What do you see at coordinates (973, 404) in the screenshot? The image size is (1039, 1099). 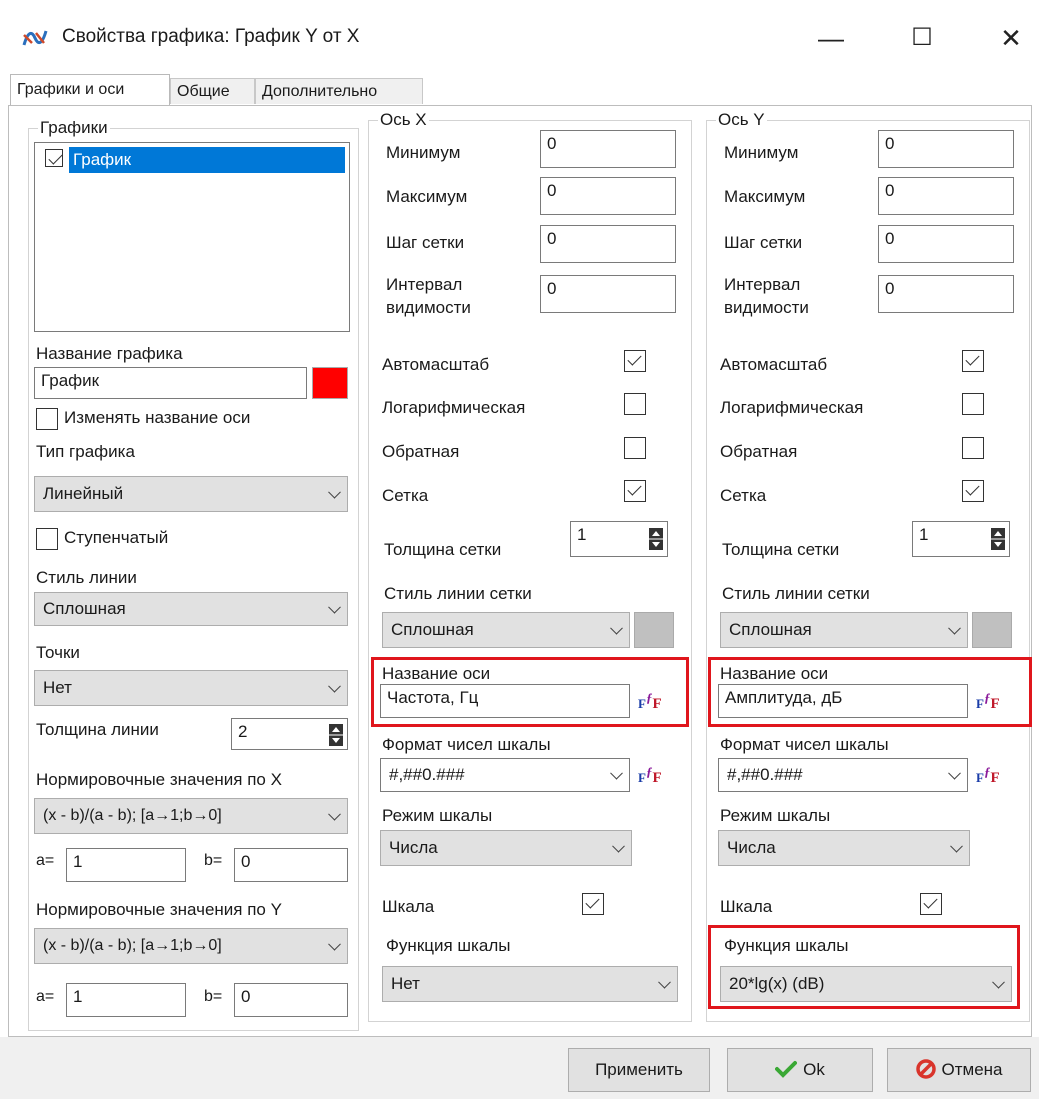 I see `axis-y-log-checkbox` at bounding box center [973, 404].